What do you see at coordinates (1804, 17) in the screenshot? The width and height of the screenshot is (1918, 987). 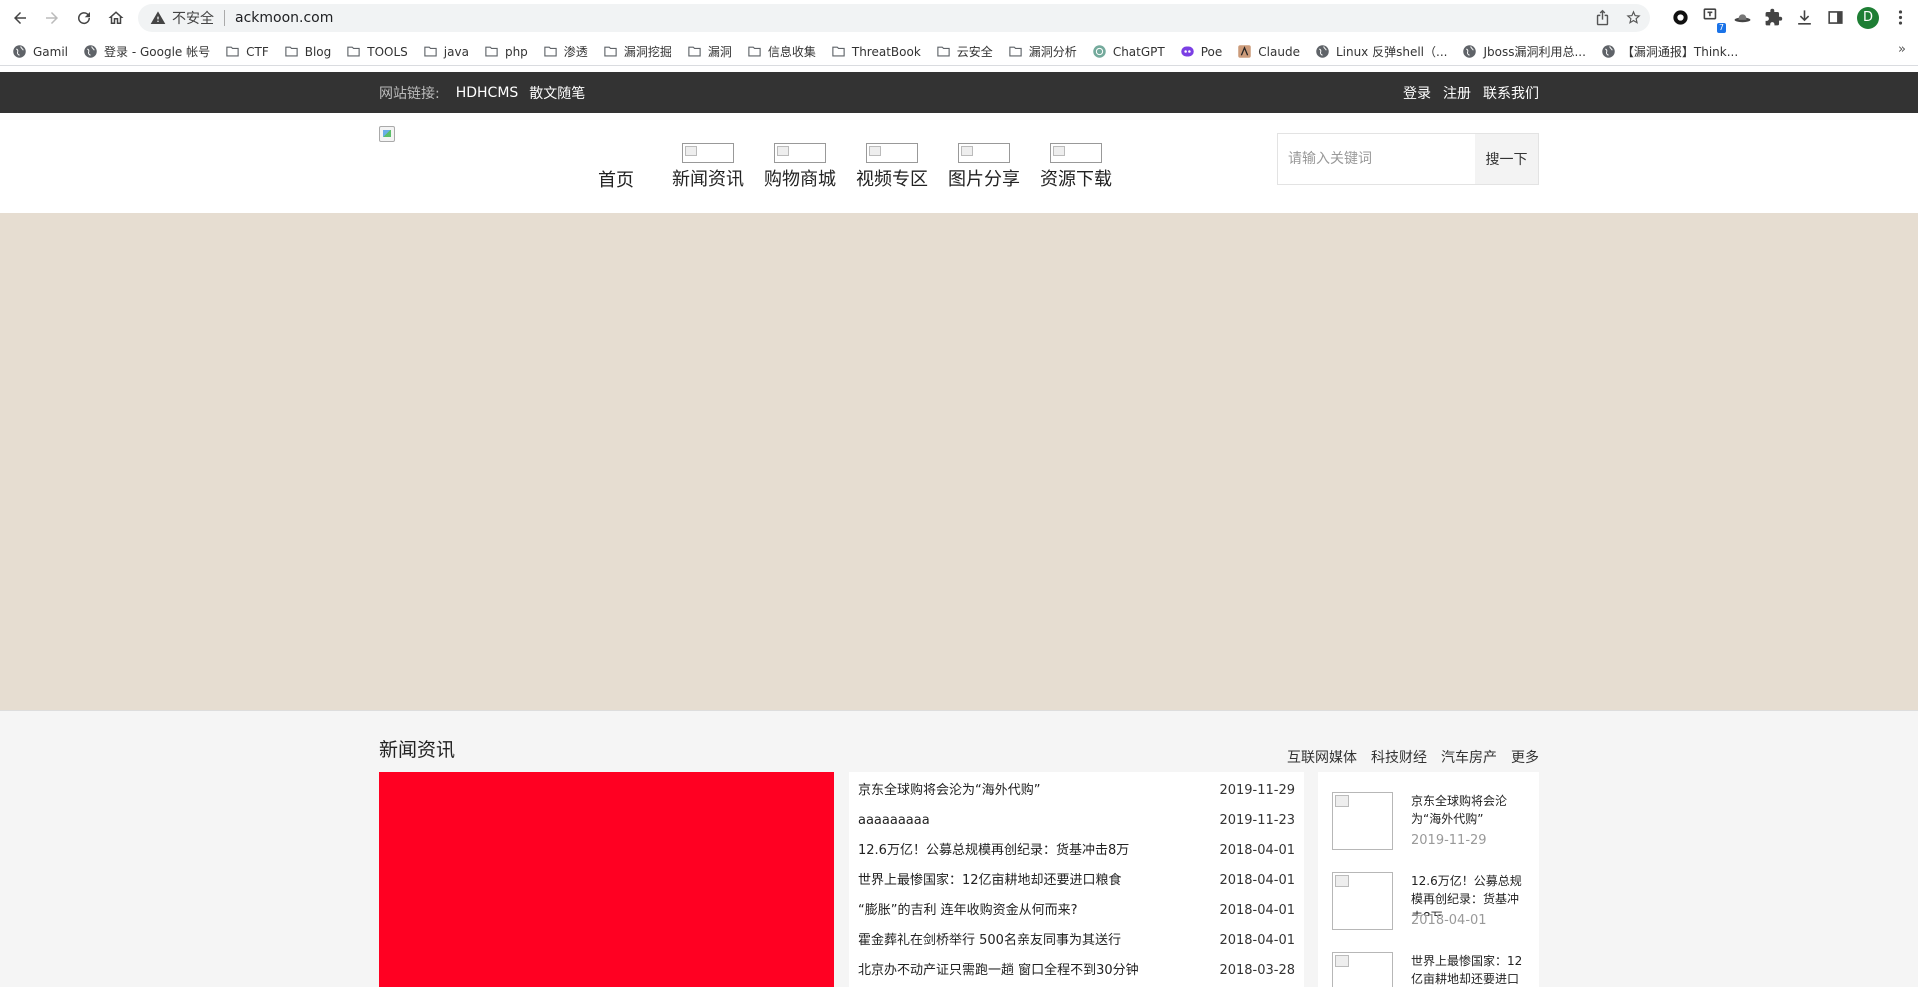 I see `download-icon` at bounding box center [1804, 17].